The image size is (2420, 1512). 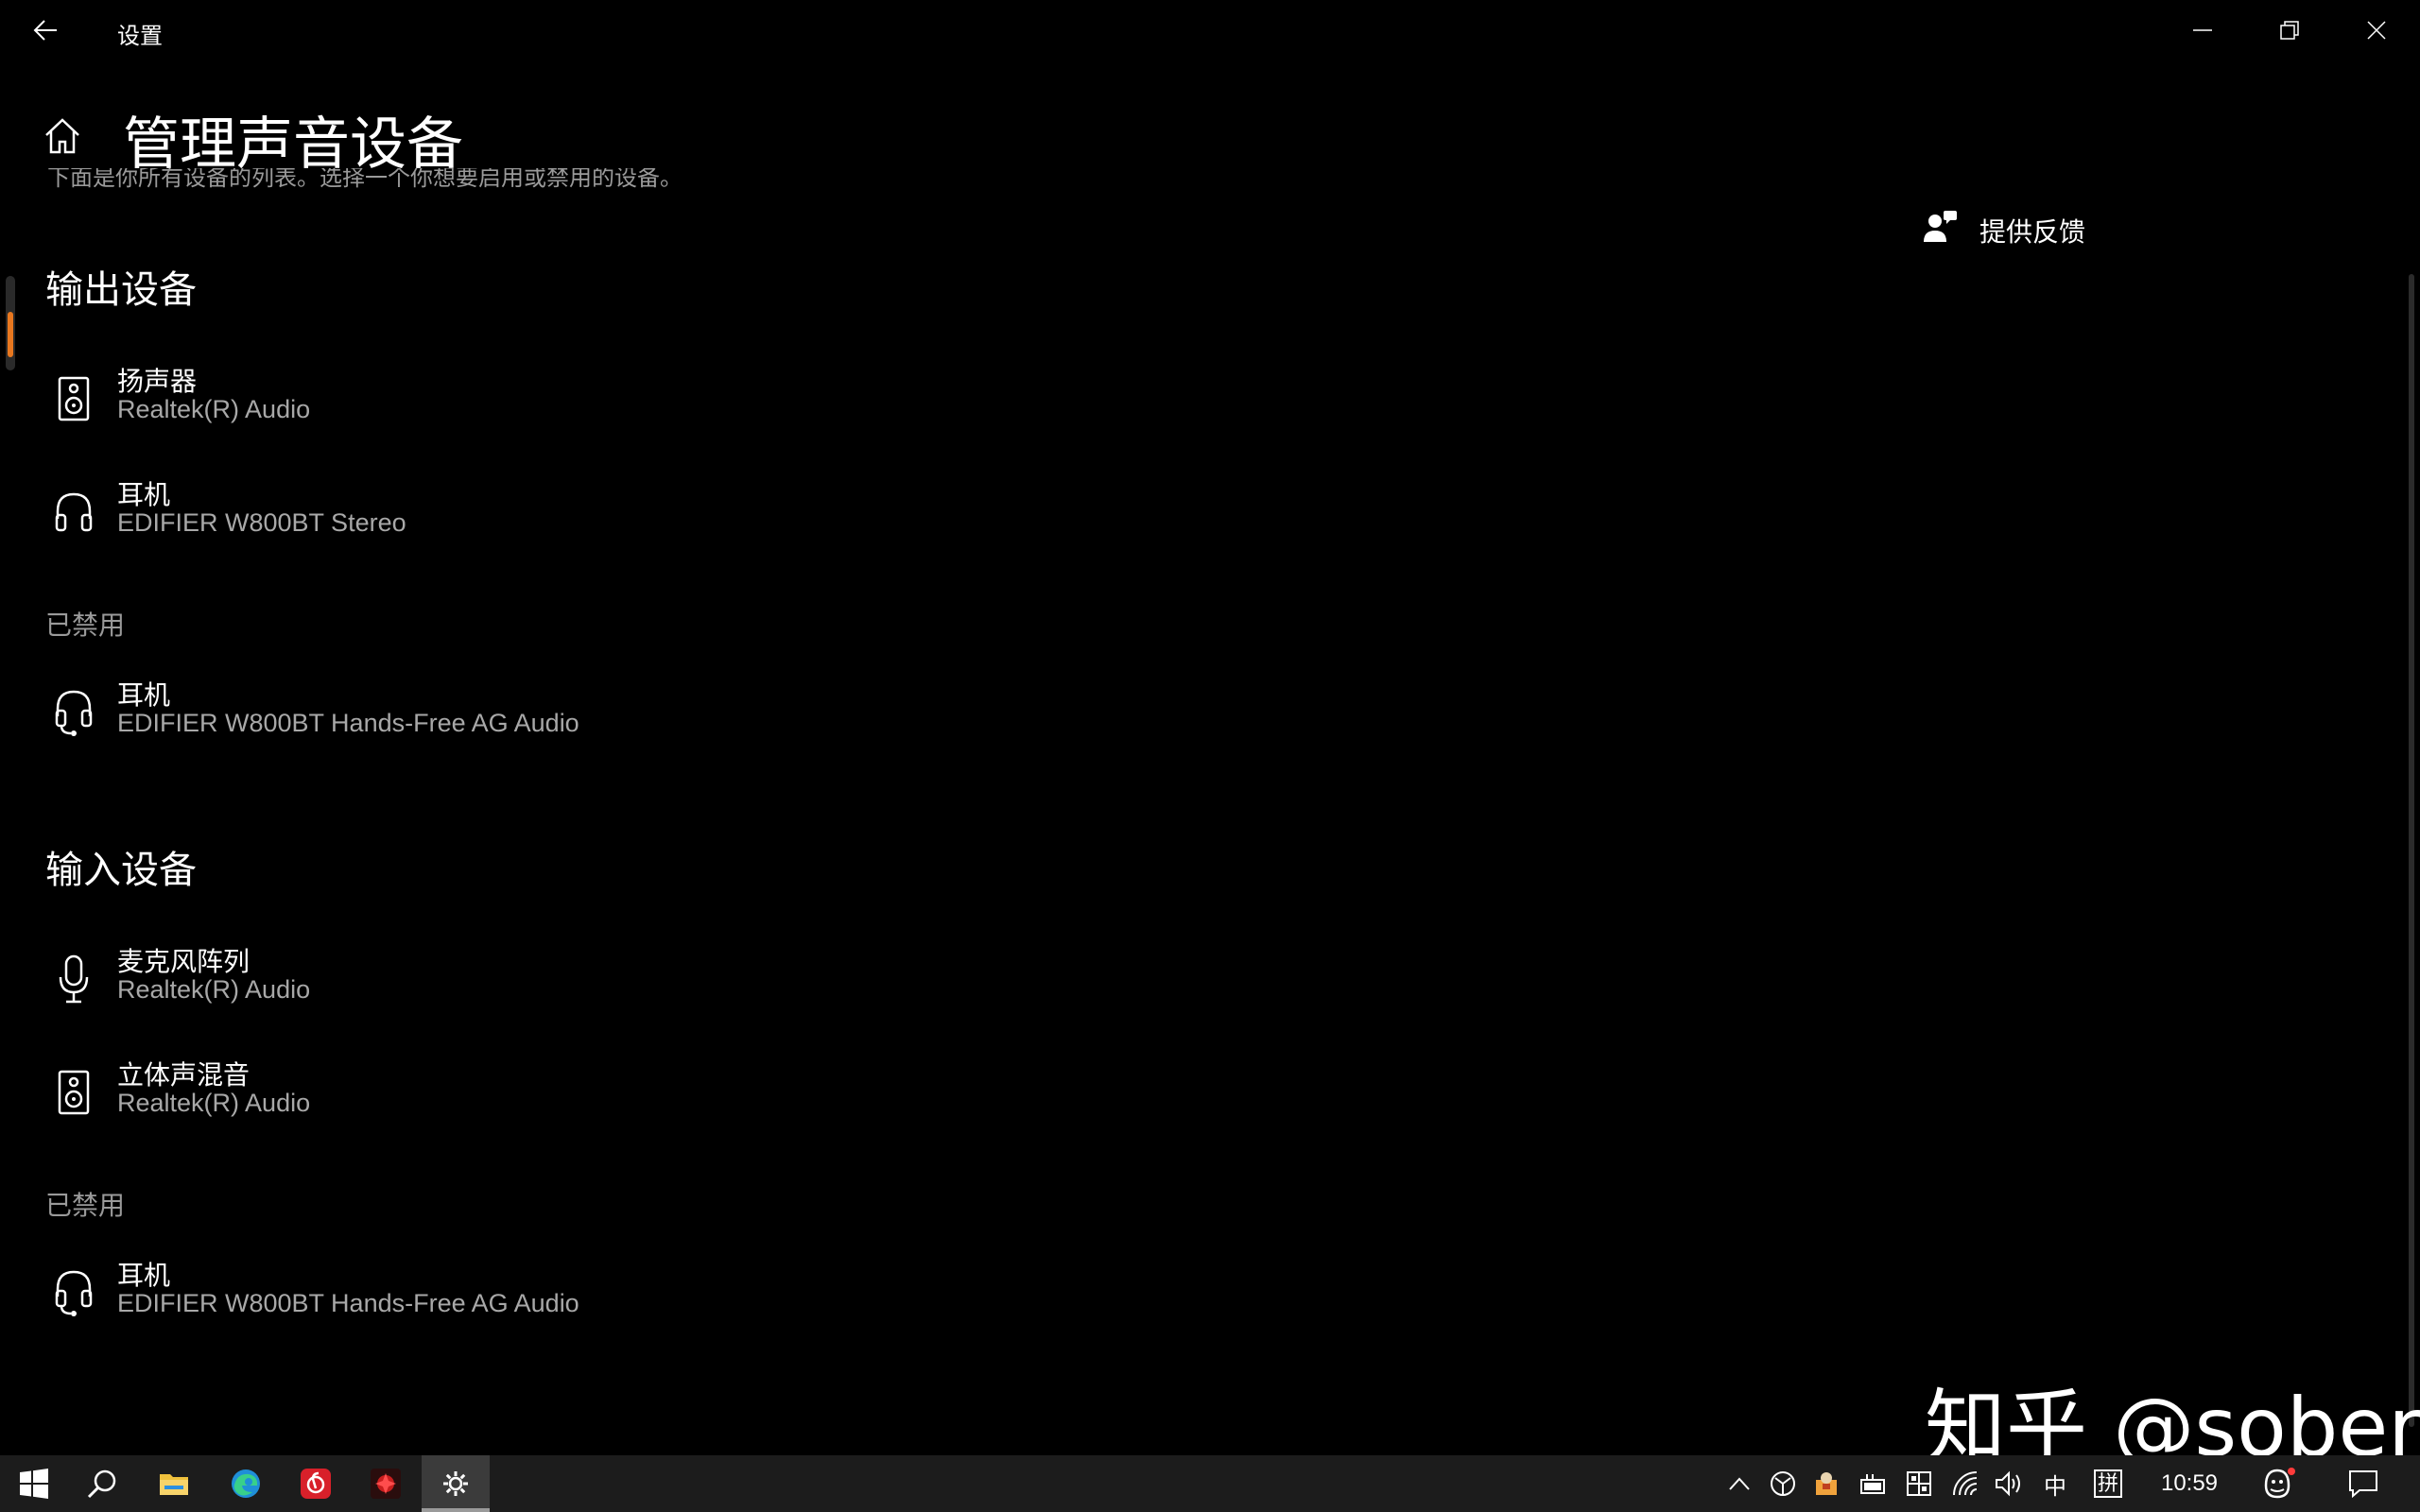 What do you see at coordinates (463, 1092) in the screenshot?
I see `input-device-stereo-mix: 立体声混音 Realtek(R) Audio` at bounding box center [463, 1092].